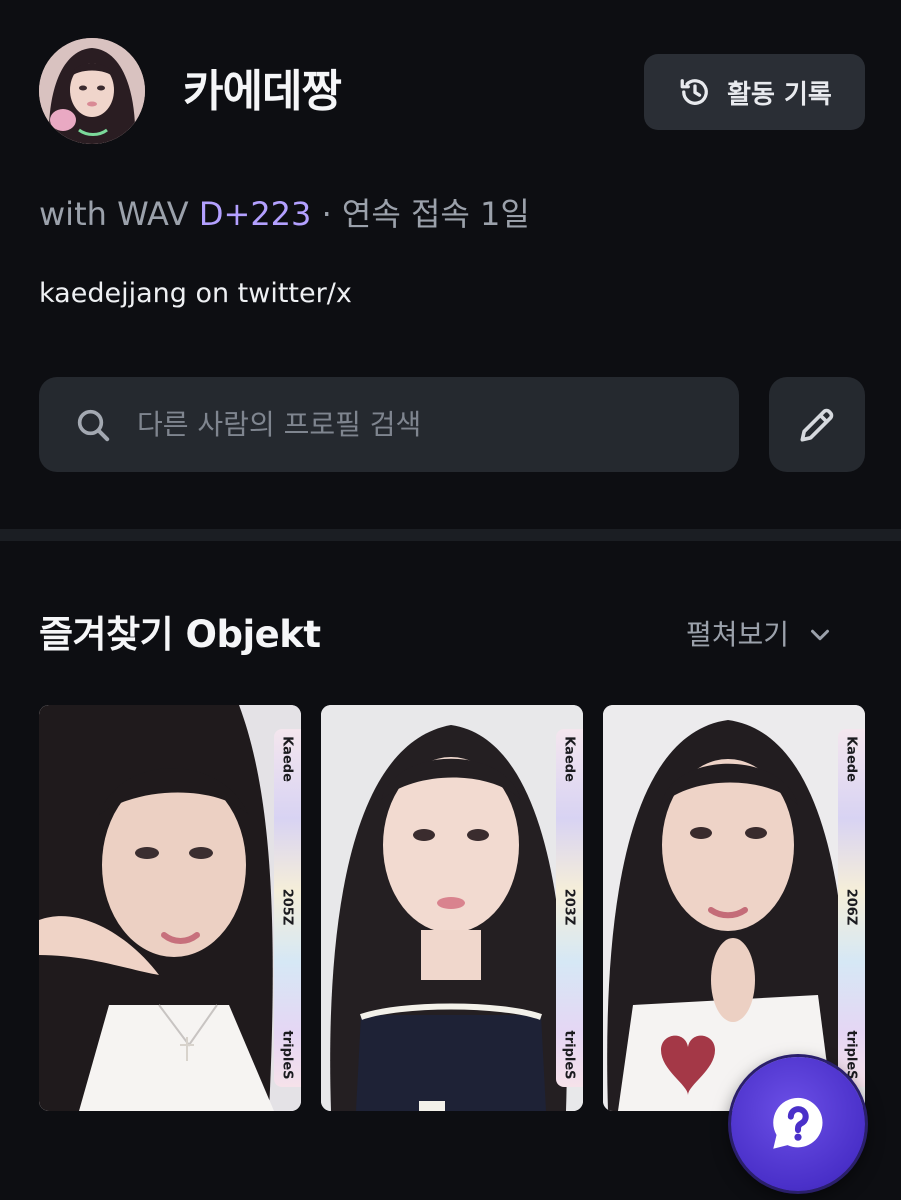  What do you see at coordinates (738, 634) in the screenshot?
I see `expand-label: 펼쳐보기` at bounding box center [738, 634].